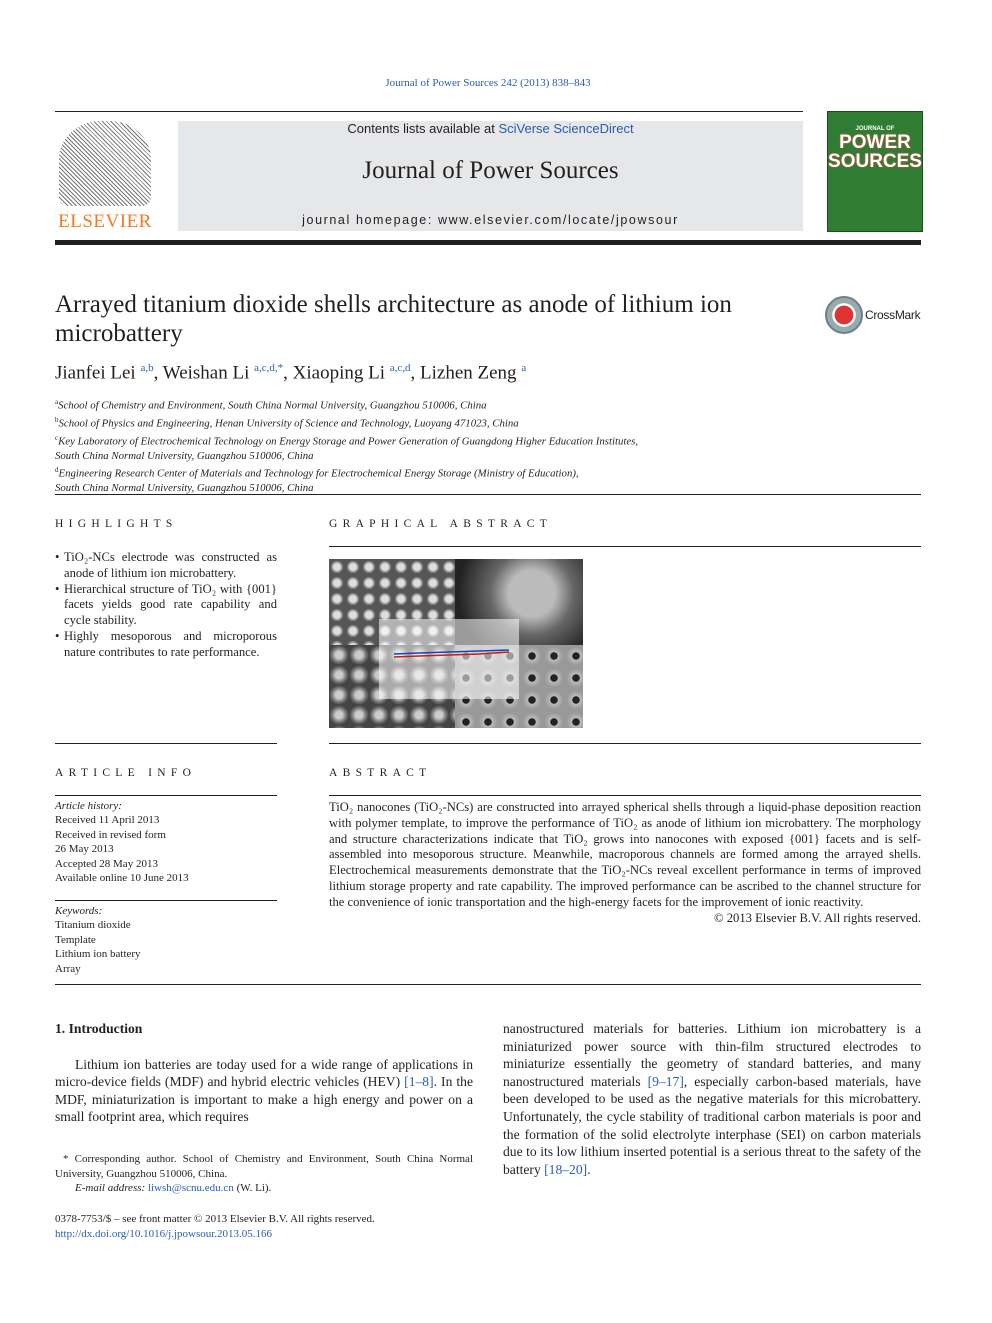 The height and width of the screenshot is (1323, 992). Describe the element at coordinates (206, 373) in the screenshot. I see `author: Weishan Li` at that location.